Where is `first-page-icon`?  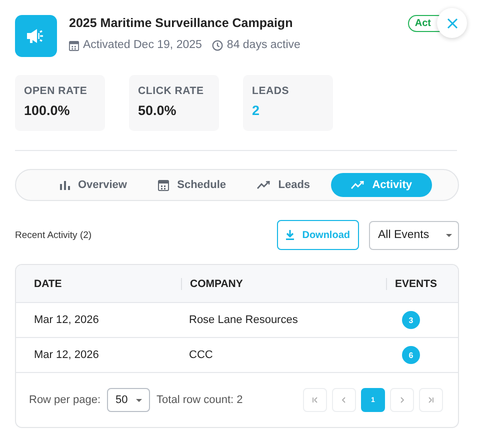 first-page-icon is located at coordinates (315, 400).